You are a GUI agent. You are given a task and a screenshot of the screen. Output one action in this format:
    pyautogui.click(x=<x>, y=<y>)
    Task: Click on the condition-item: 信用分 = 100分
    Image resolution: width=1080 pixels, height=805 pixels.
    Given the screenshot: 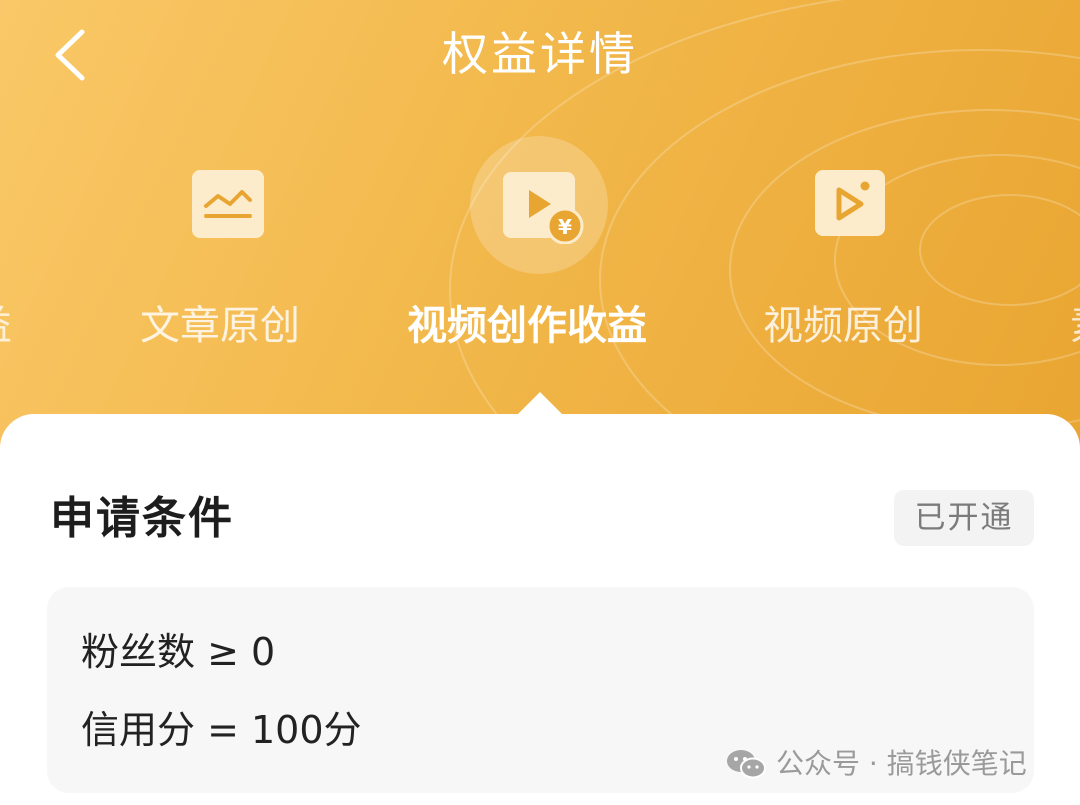 What is the action you would take?
    pyautogui.click(x=221, y=730)
    